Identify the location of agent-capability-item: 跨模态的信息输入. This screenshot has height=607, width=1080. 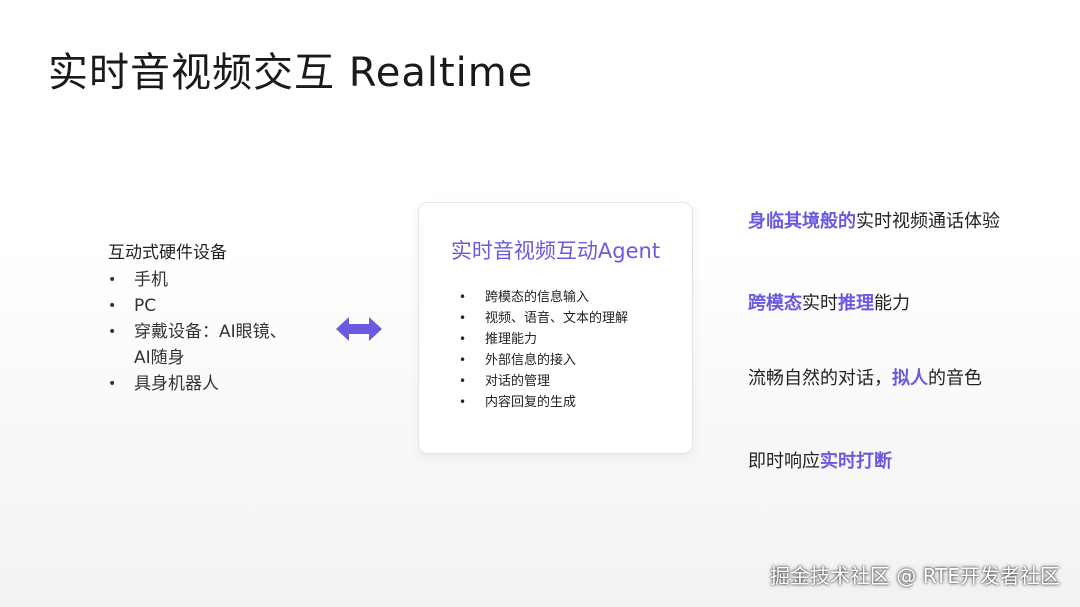
(543, 297).